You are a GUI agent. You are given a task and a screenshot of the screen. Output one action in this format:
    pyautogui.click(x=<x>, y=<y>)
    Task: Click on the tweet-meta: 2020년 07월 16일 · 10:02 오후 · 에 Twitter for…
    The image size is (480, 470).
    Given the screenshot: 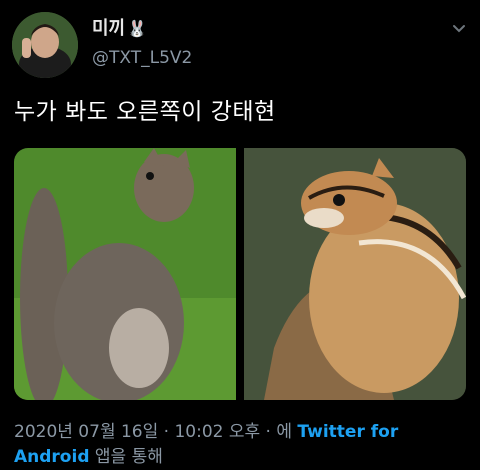 What is the action you would take?
    pyautogui.click(x=239, y=445)
    